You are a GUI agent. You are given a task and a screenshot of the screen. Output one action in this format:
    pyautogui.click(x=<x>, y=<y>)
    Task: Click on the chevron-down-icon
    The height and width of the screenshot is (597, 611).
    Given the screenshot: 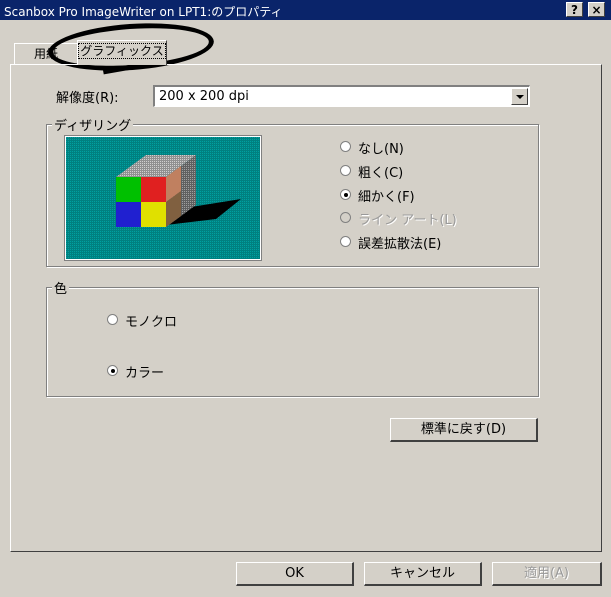 What is the action you would take?
    pyautogui.click(x=519, y=96)
    